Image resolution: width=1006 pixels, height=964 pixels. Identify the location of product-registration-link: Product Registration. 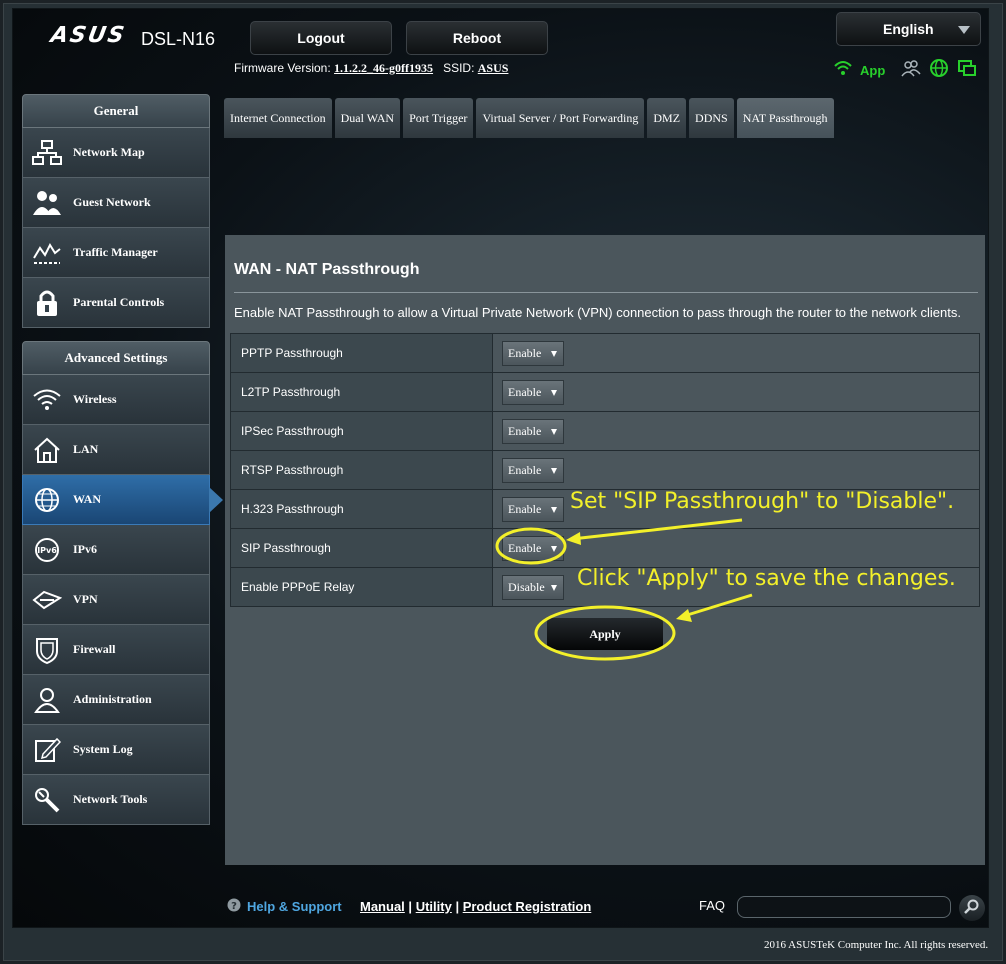
(527, 906).